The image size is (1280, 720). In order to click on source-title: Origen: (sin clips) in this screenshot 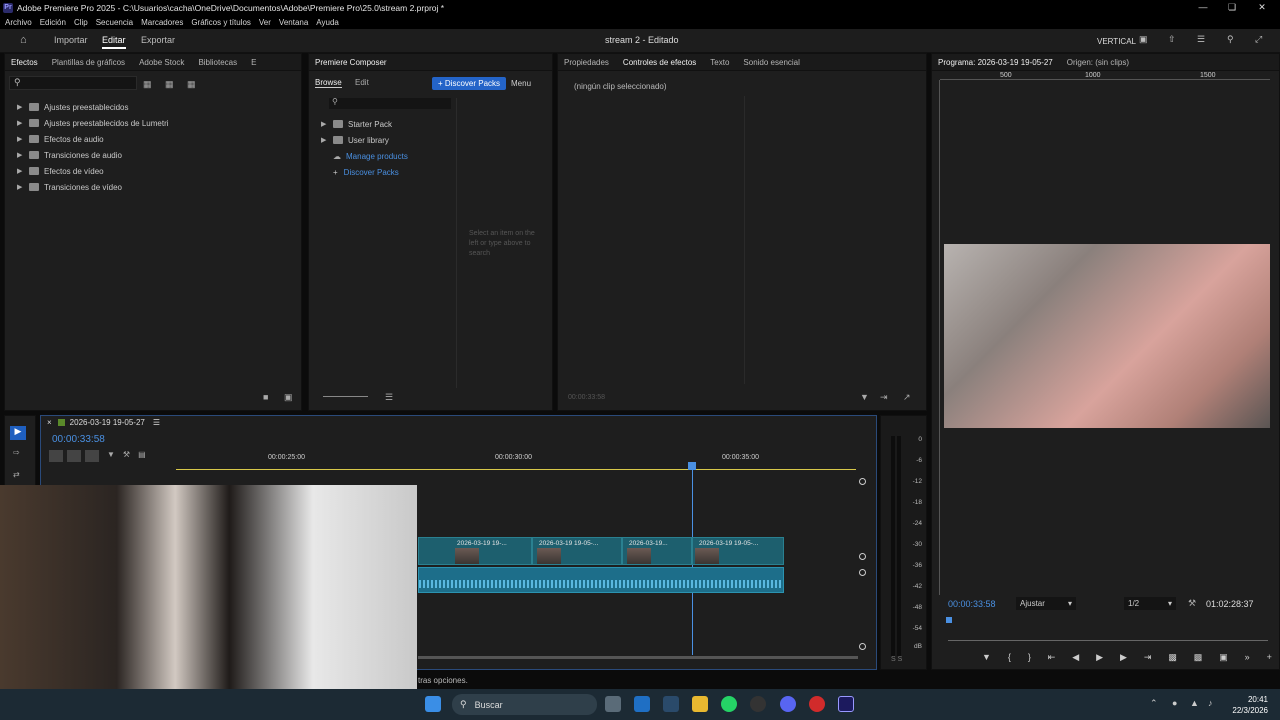, I will do `click(1098, 62)`.